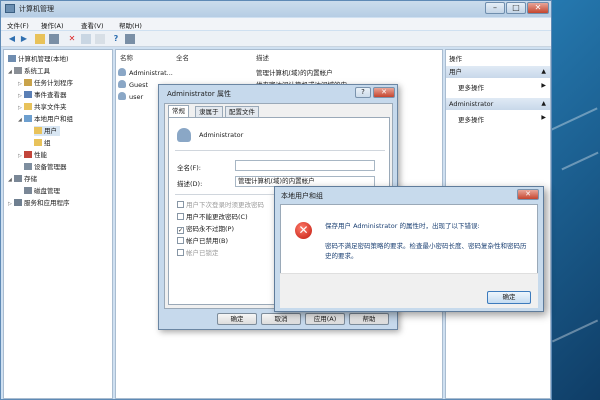 This screenshot has width=600, height=400. Describe the element at coordinates (36, 9) in the screenshot. I see `window-title: 计算机管理` at that location.